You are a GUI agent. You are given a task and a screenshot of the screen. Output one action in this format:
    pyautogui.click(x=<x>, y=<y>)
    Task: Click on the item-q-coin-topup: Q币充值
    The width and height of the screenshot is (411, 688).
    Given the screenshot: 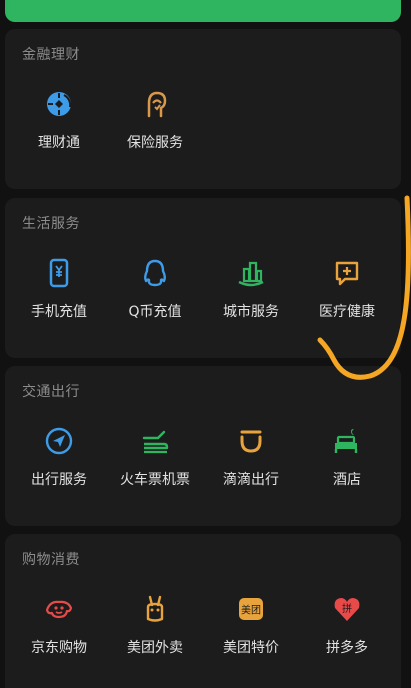 What is the action you would take?
    pyautogui.click(x=155, y=298)
    